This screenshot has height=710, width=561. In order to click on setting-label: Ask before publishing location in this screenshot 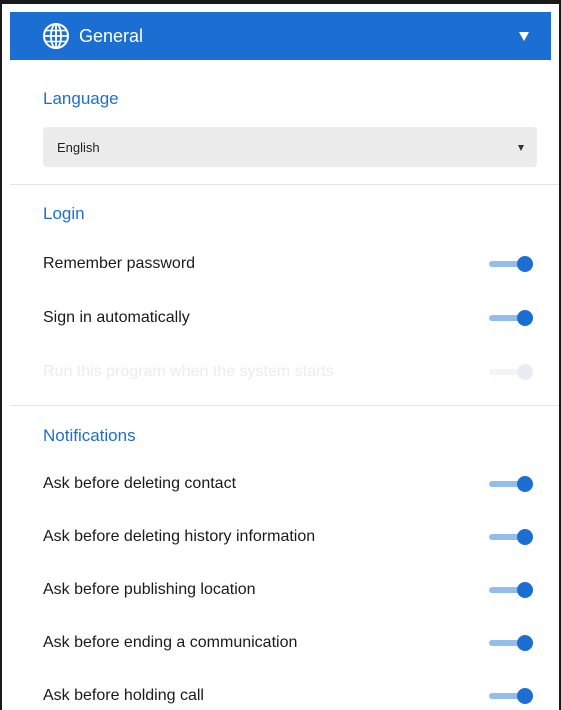, I will do `click(149, 589)`.